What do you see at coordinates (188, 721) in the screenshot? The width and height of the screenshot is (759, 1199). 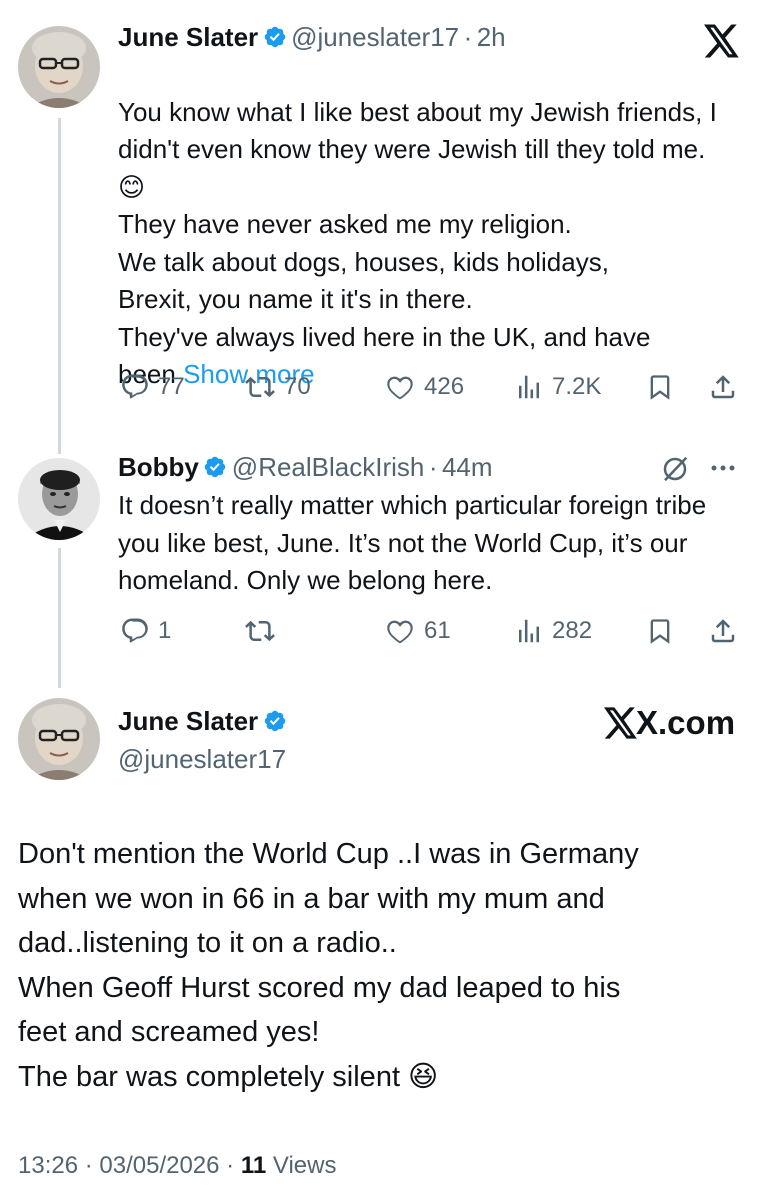 I see `tweet3-author-name: June Slater` at bounding box center [188, 721].